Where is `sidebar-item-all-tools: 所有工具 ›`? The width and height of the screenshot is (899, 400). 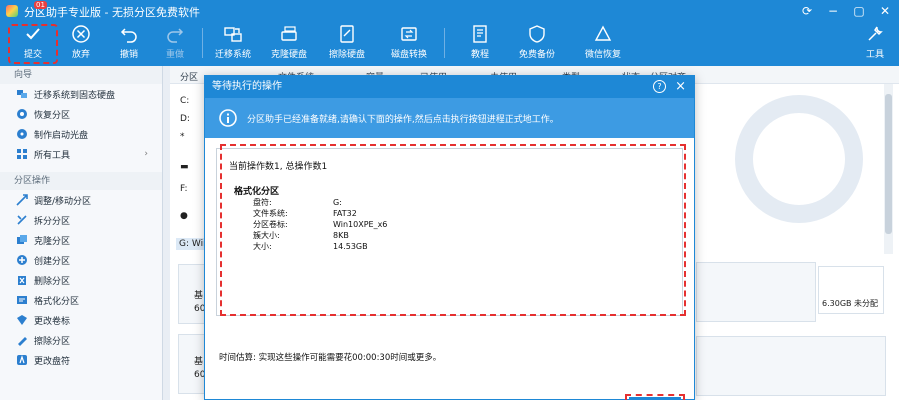
sidebar-item-all-tools: 所有工具 › is located at coordinates (81, 154).